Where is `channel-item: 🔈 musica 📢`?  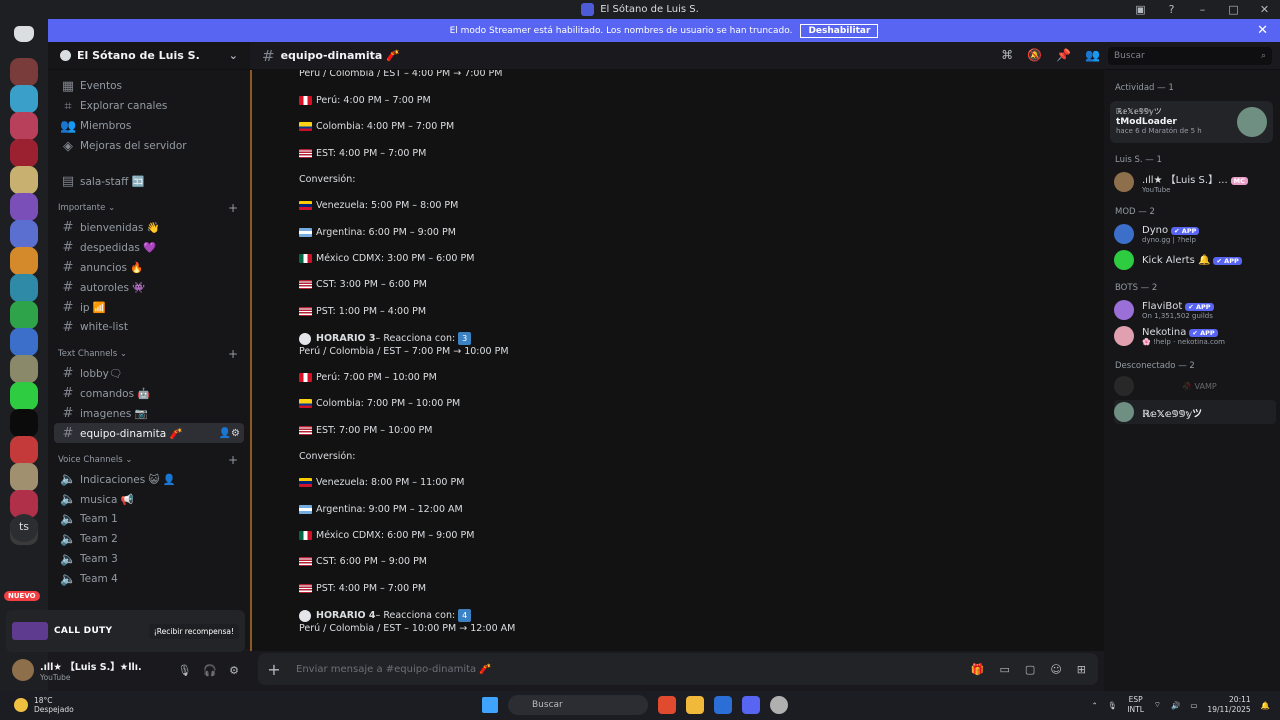
channel-item: 🔈 musica 📢 is located at coordinates (146, 499).